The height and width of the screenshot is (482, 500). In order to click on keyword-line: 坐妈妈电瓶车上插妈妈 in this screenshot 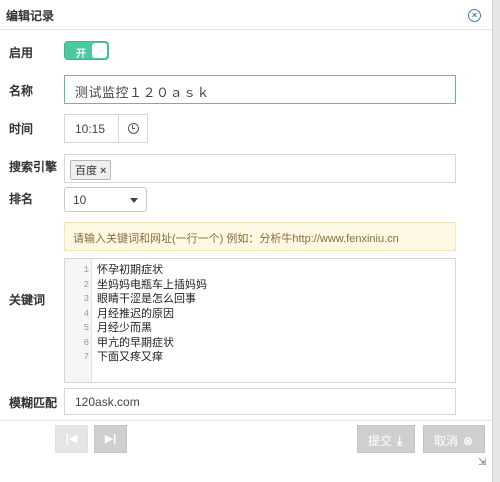, I will do `click(152, 285)`.